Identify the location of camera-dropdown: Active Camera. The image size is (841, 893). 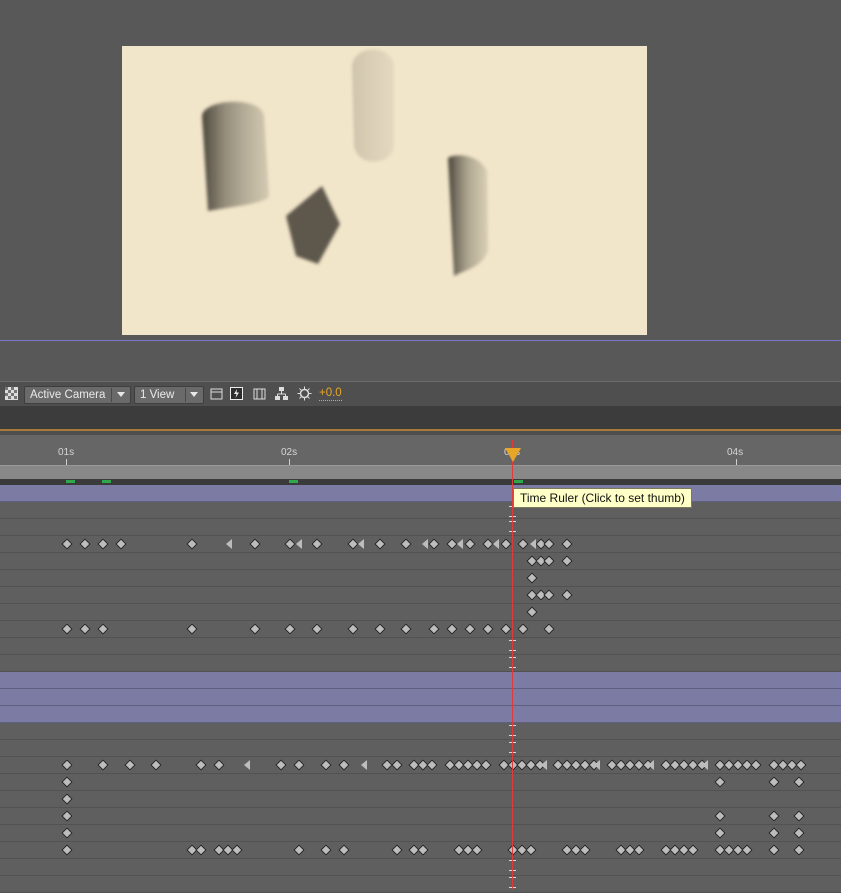
(77, 395).